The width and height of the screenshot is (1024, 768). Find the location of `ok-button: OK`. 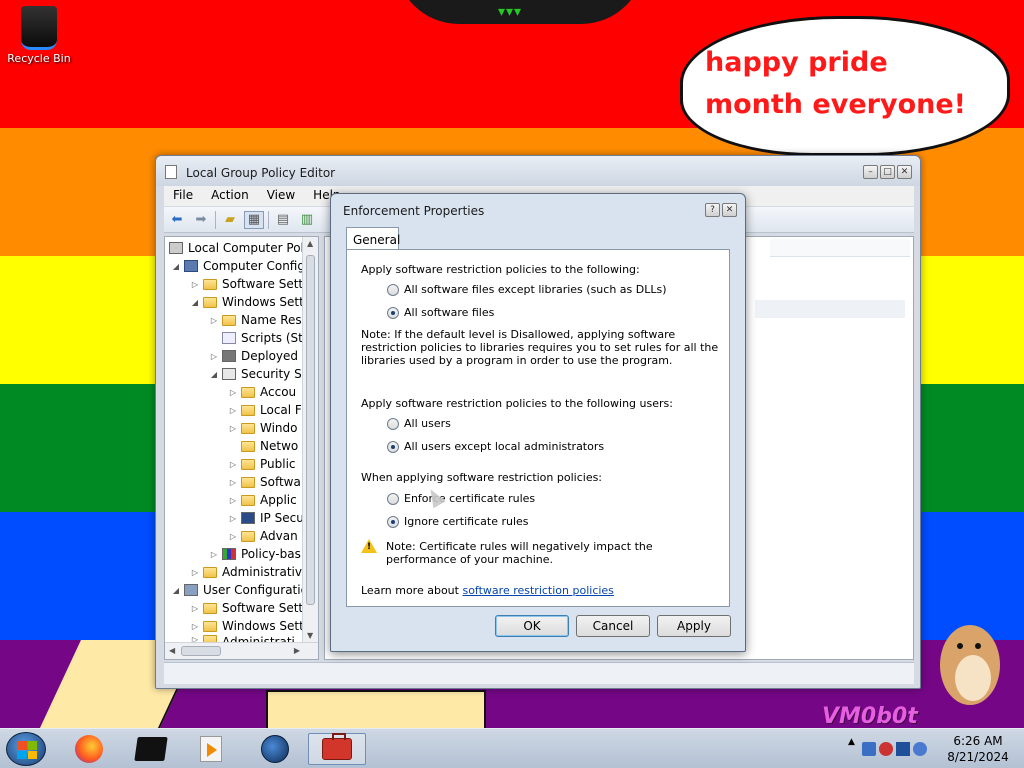

ok-button: OK is located at coordinates (532, 626).